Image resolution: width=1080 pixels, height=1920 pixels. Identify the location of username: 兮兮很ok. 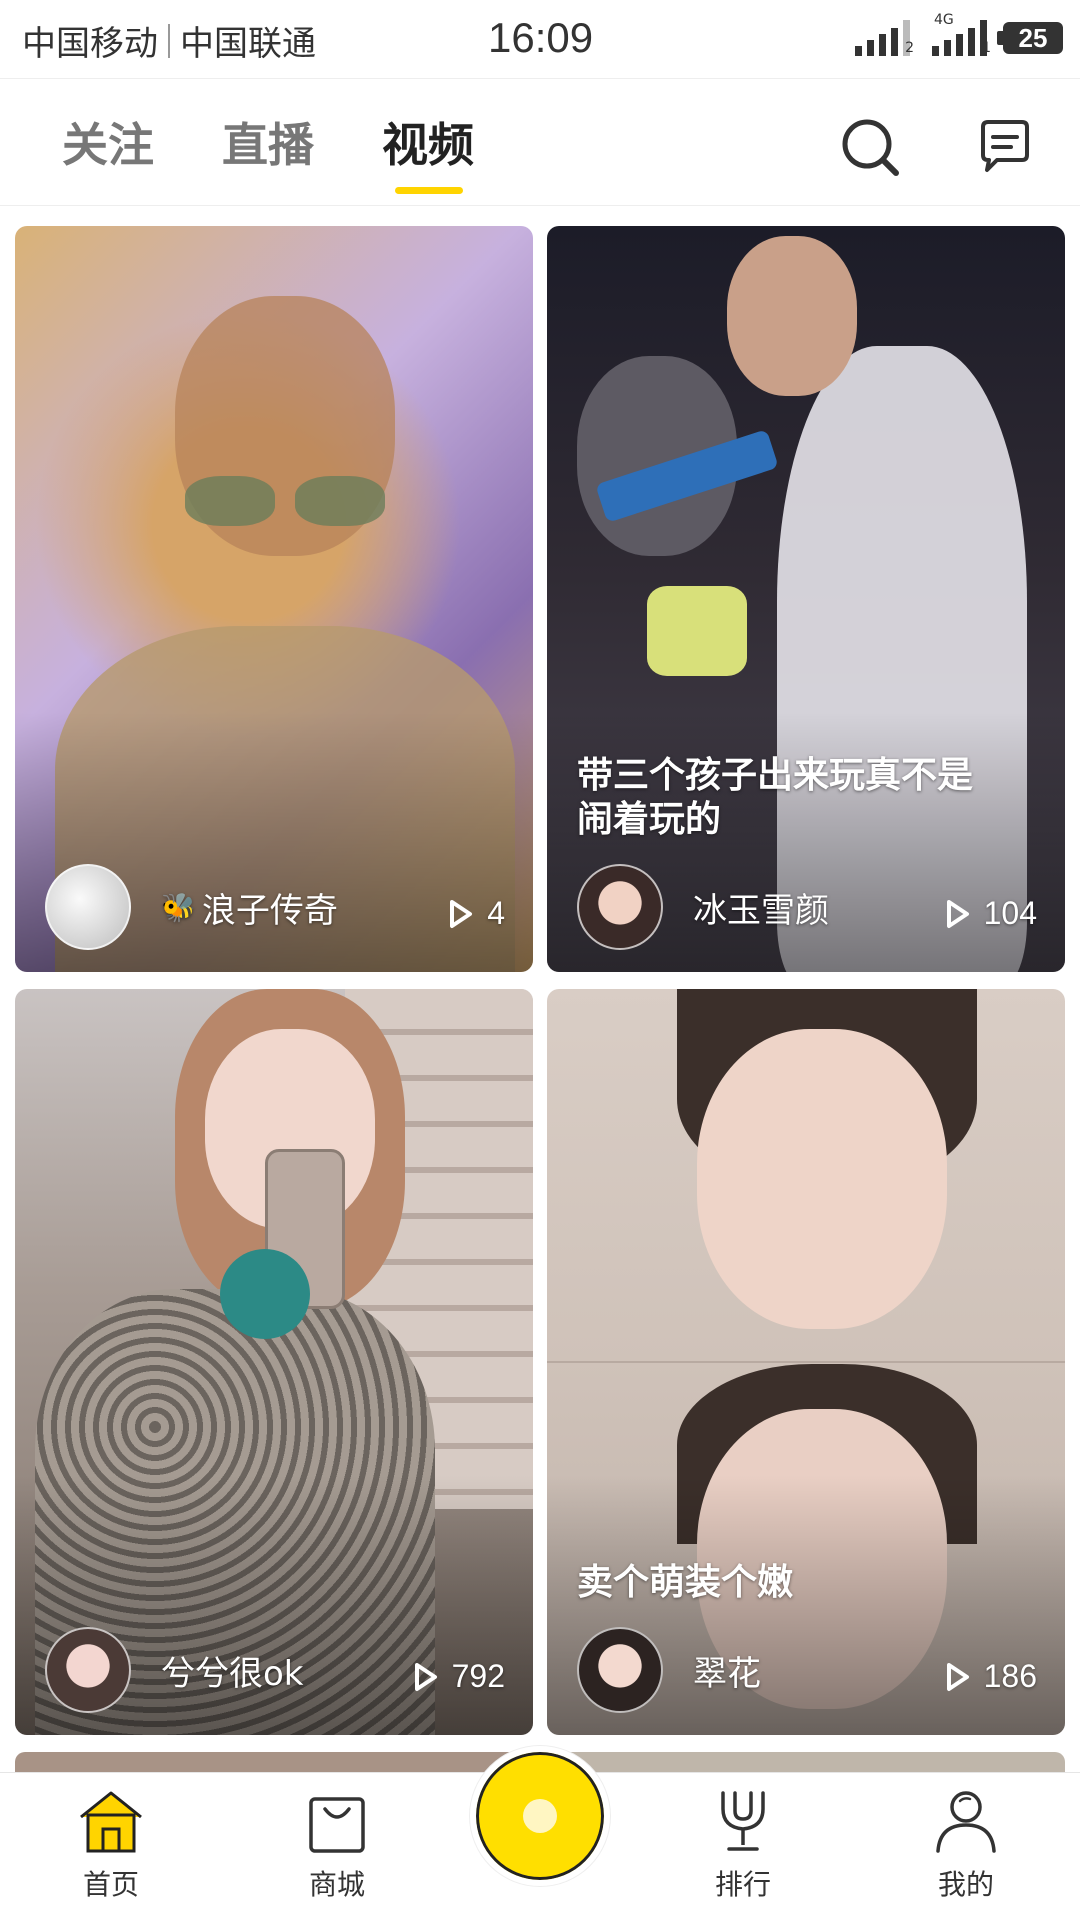
(232, 1670).